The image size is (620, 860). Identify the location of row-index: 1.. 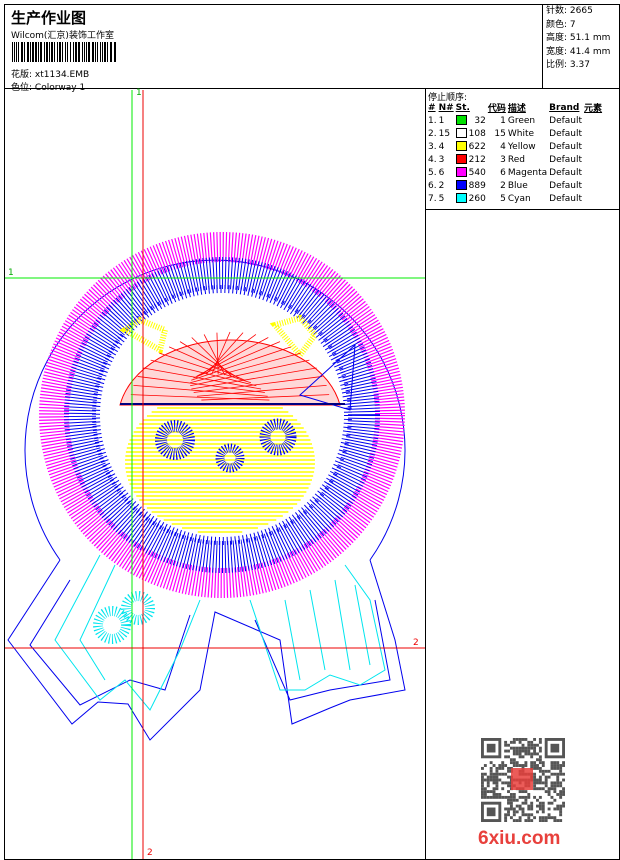
(432, 120).